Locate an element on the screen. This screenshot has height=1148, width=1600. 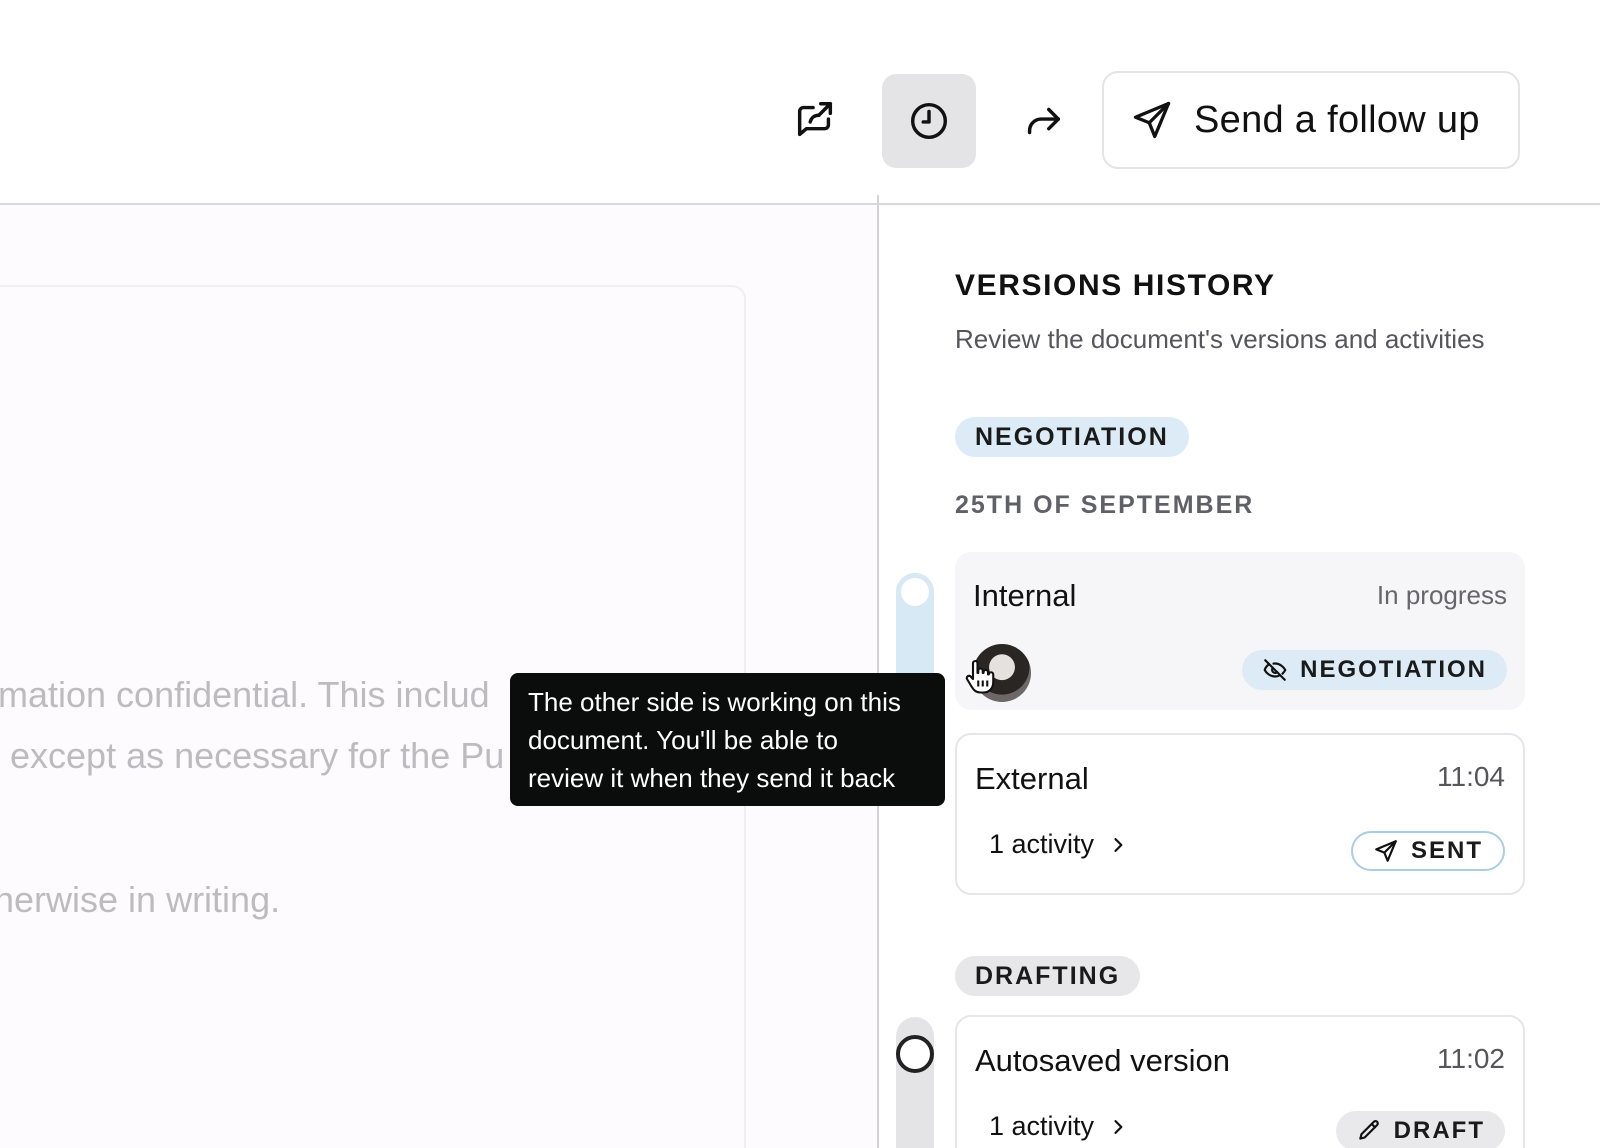
badge-label: NEGOTIATION is located at coordinates (1393, 669).